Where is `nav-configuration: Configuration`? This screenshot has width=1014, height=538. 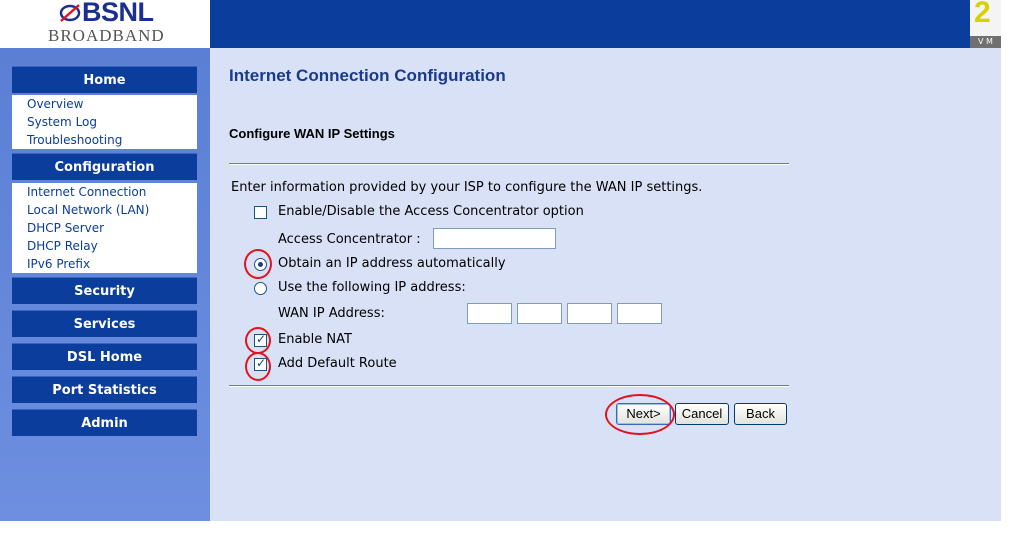
nav-configuration: Configuration is located at coordinates (104, 166).